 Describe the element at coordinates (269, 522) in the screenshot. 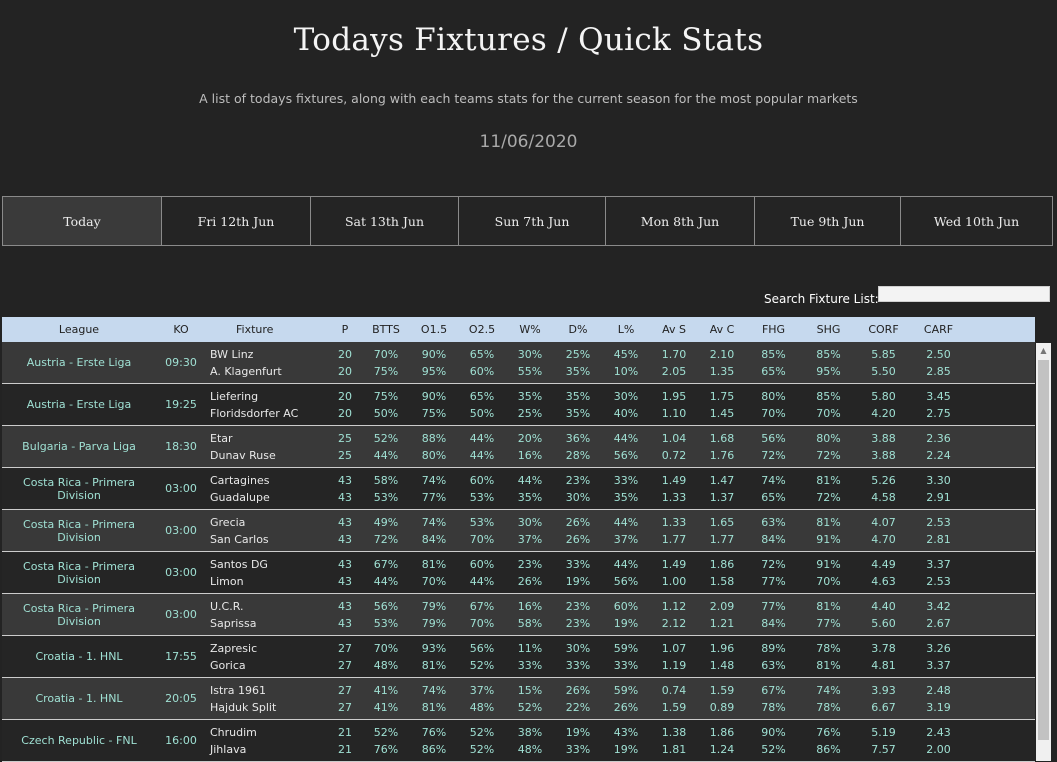

I see `home-team-name: Grecia` at that location.